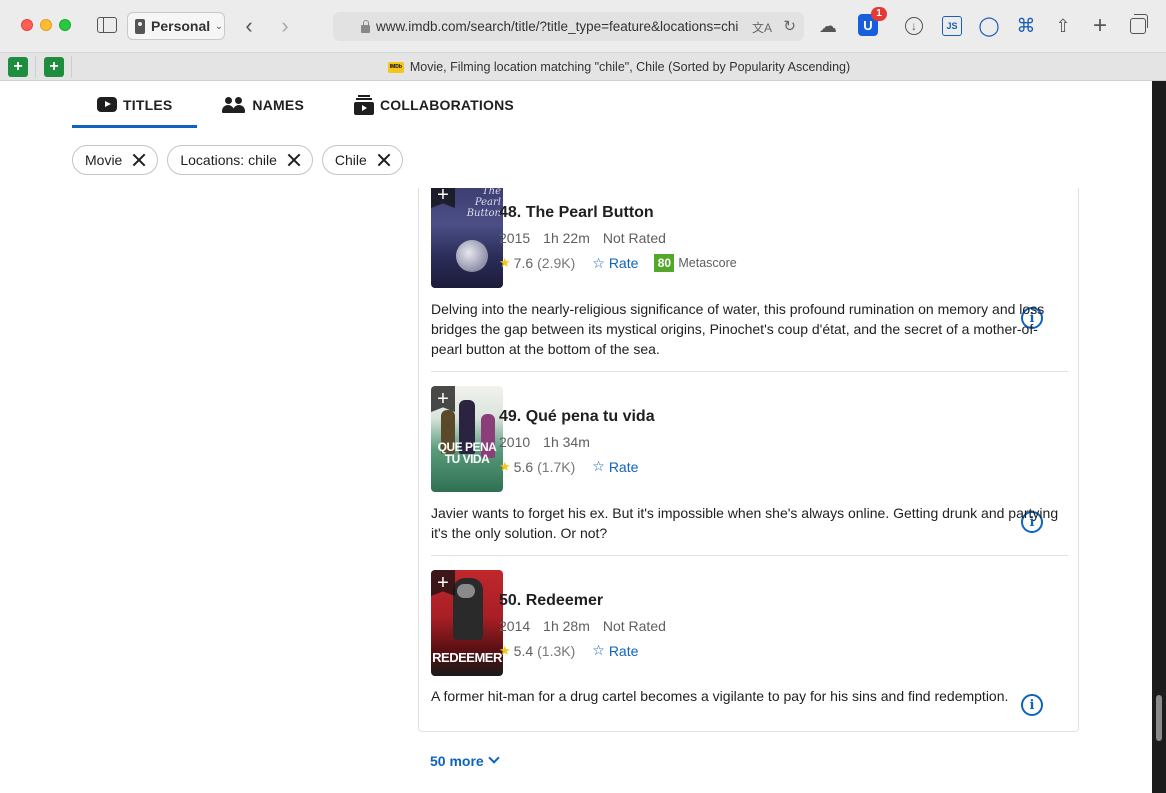 The width and height of the screenshot is (1166, 793). Describe the element at coordinates (483, 203) in the screenshot. I see `poster-title-text: The Pearl Button` at that location.